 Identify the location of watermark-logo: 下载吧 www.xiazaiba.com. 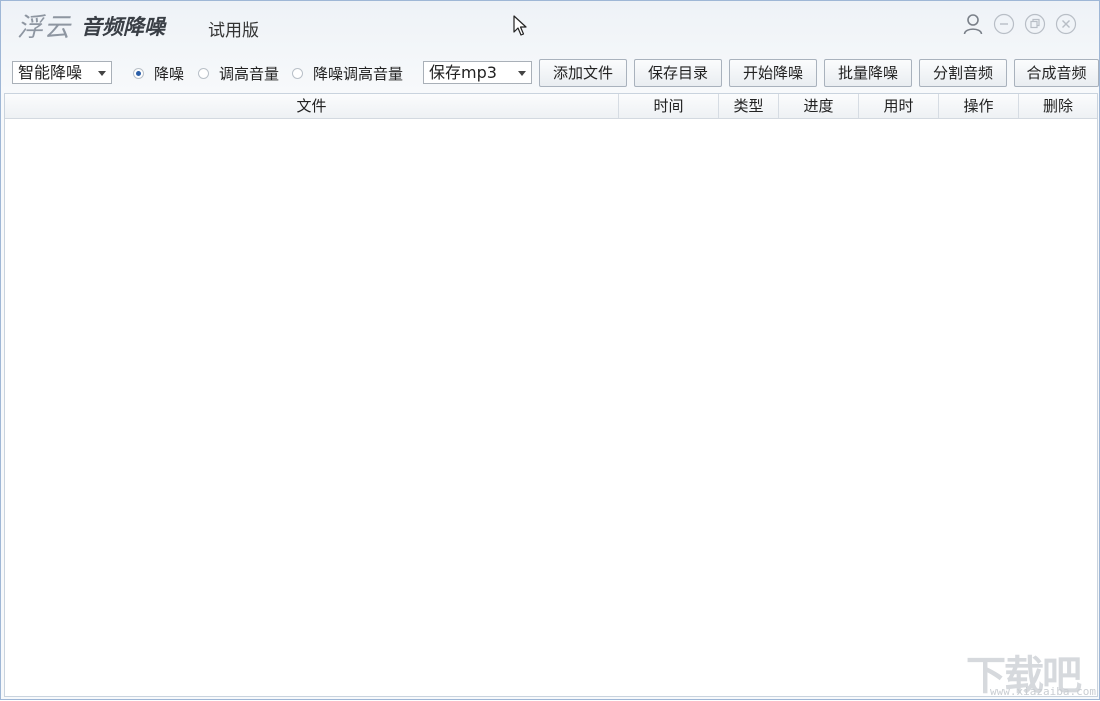
(1031, 670).